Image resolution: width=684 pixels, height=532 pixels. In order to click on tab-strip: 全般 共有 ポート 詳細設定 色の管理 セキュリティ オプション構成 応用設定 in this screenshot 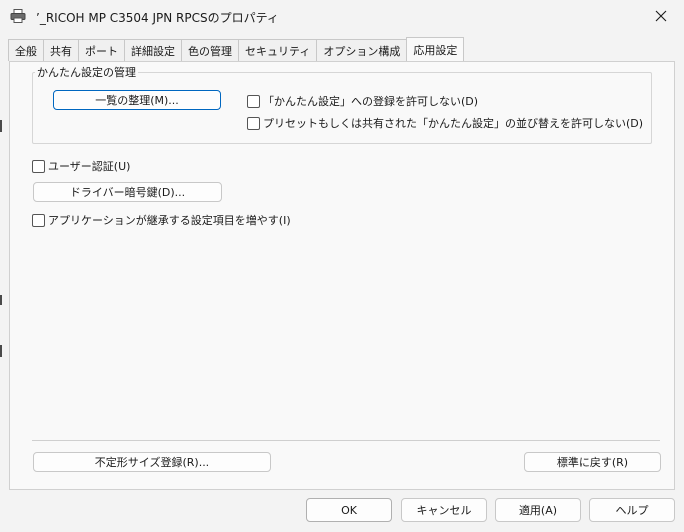, I will do `click(236, 49)`.